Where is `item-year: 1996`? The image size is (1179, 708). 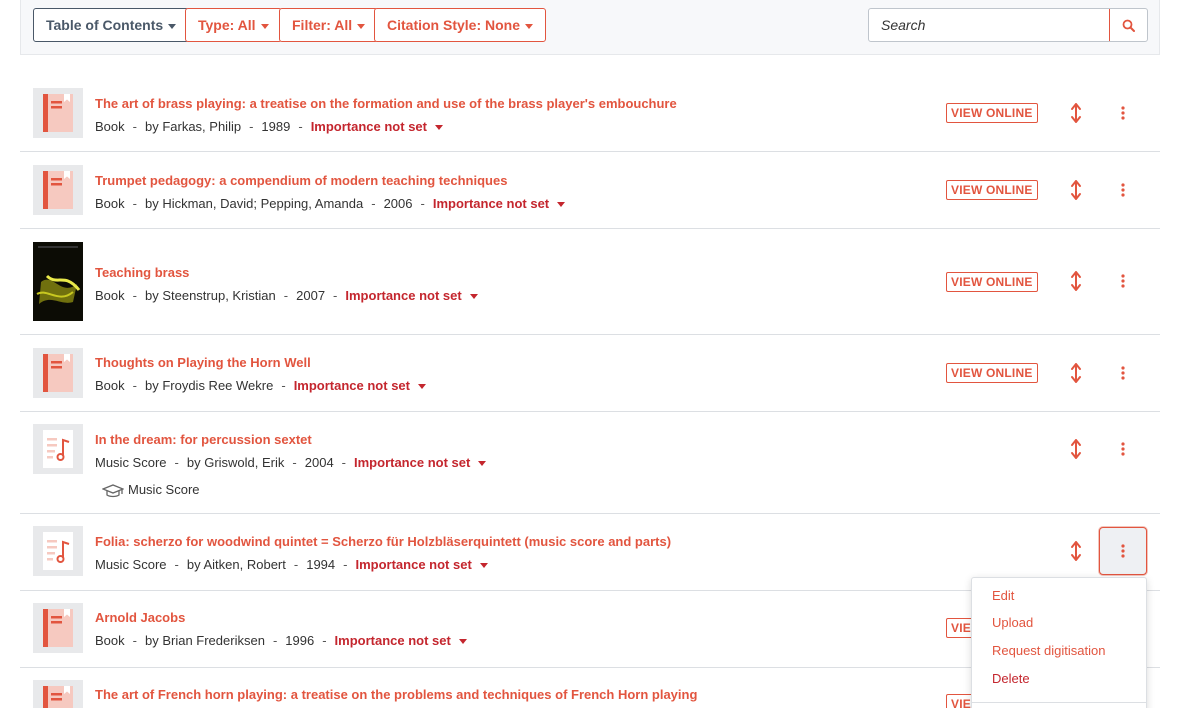
item-year: 1996 is located at coordinates (300, 640).